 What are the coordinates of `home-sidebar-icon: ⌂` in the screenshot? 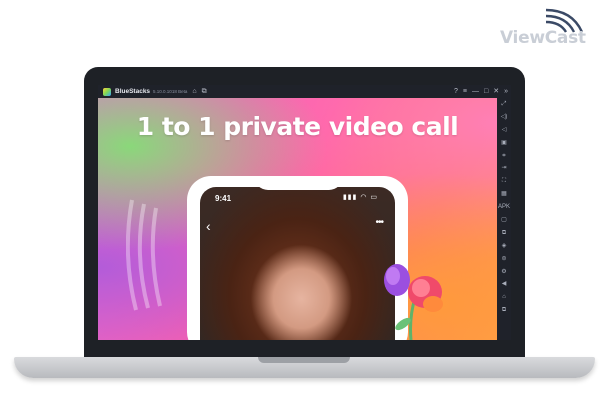 It's located at (504, 297).